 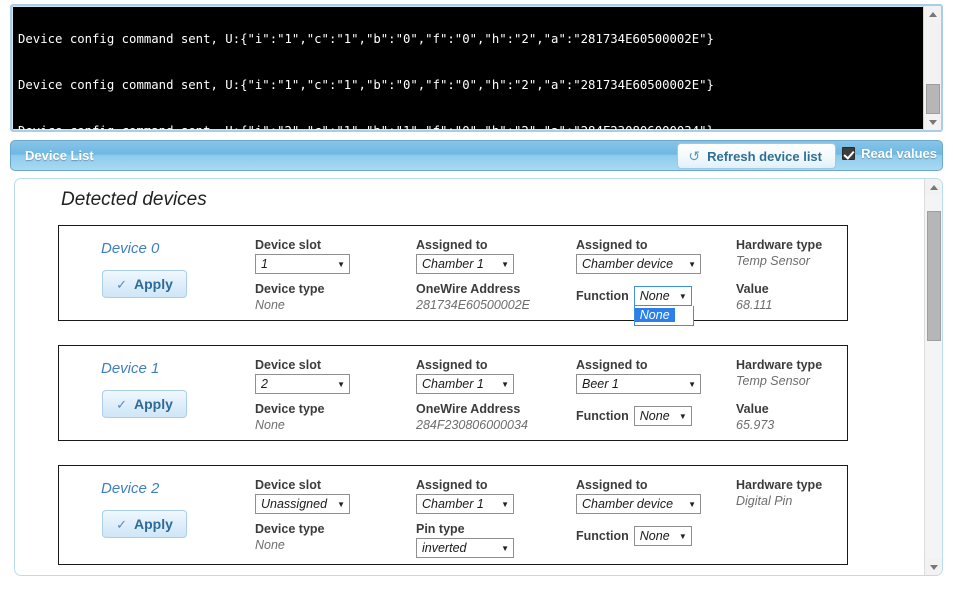 I want to click on console-scrollbar, so click(x=932, y=68).